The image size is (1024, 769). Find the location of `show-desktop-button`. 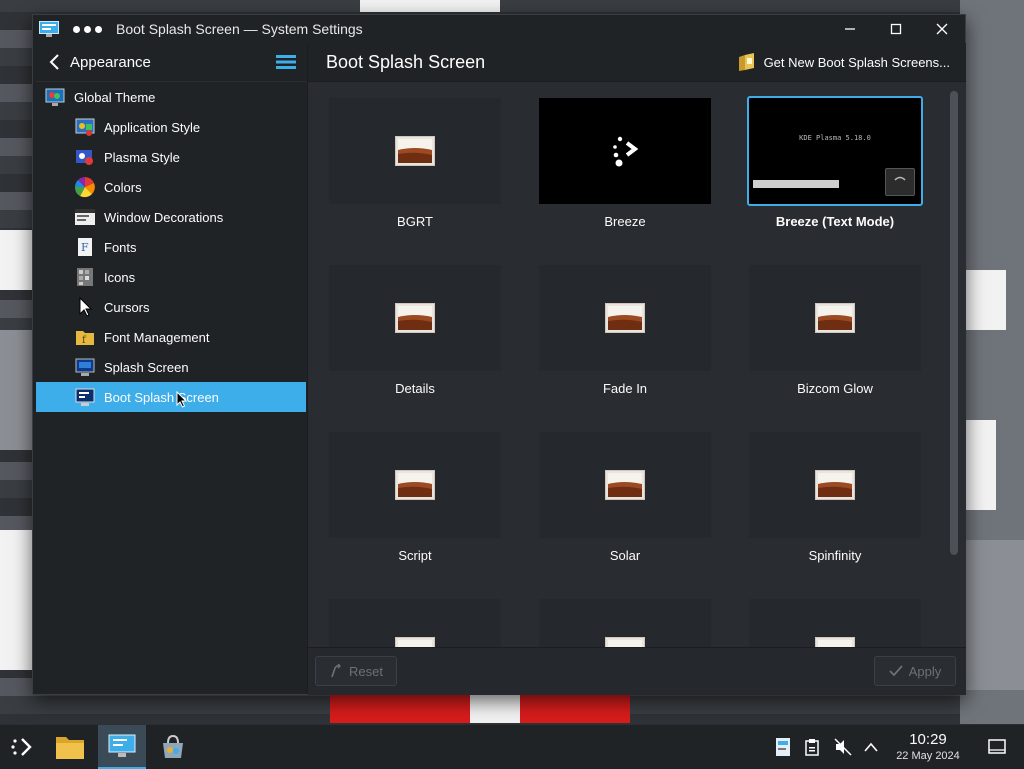

show-desktop-button is located at coordinates (997, 747).